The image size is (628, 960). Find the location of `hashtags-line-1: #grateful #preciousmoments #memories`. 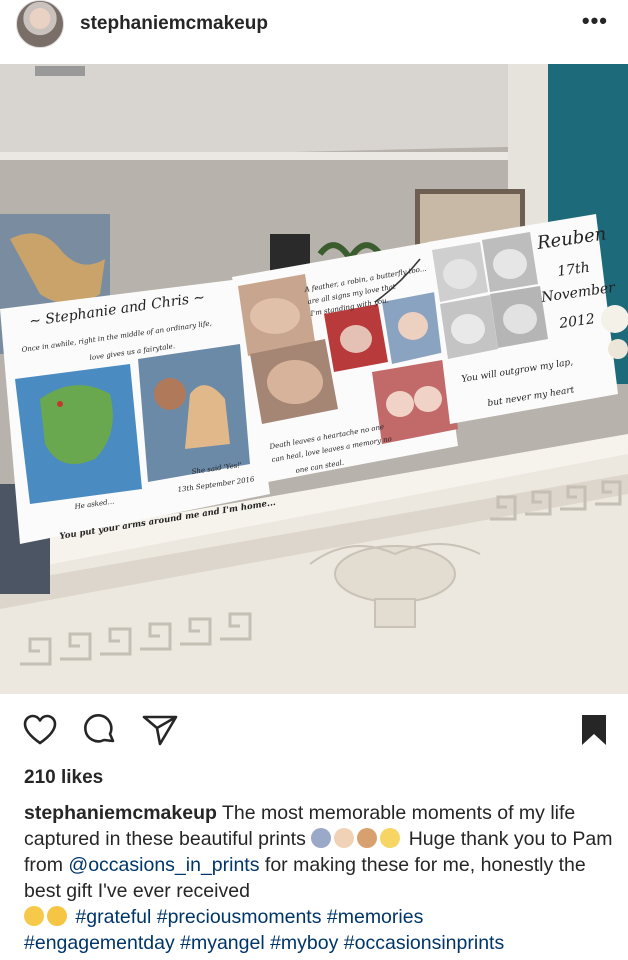

hashtags-line-1: #grateful #preciousmoments #memories is located at coordinates (249, 917).